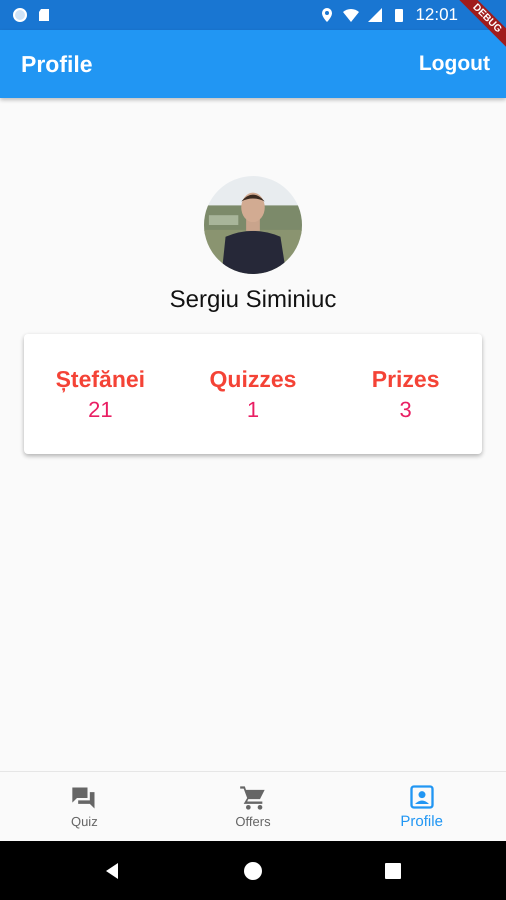  I want to click on profile-name: Sergiu Siminiuc, so click(253, 300).